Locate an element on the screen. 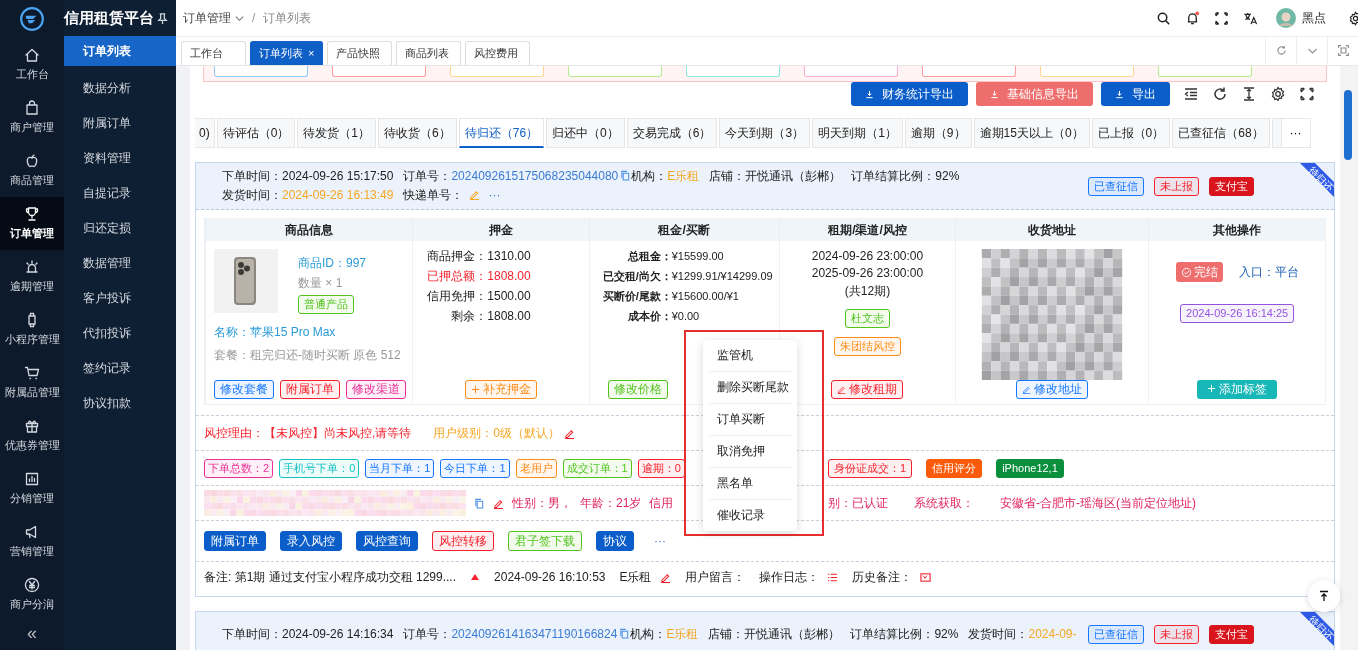  status-tab: 明天到期（1） is located at coordinates (857, 133).